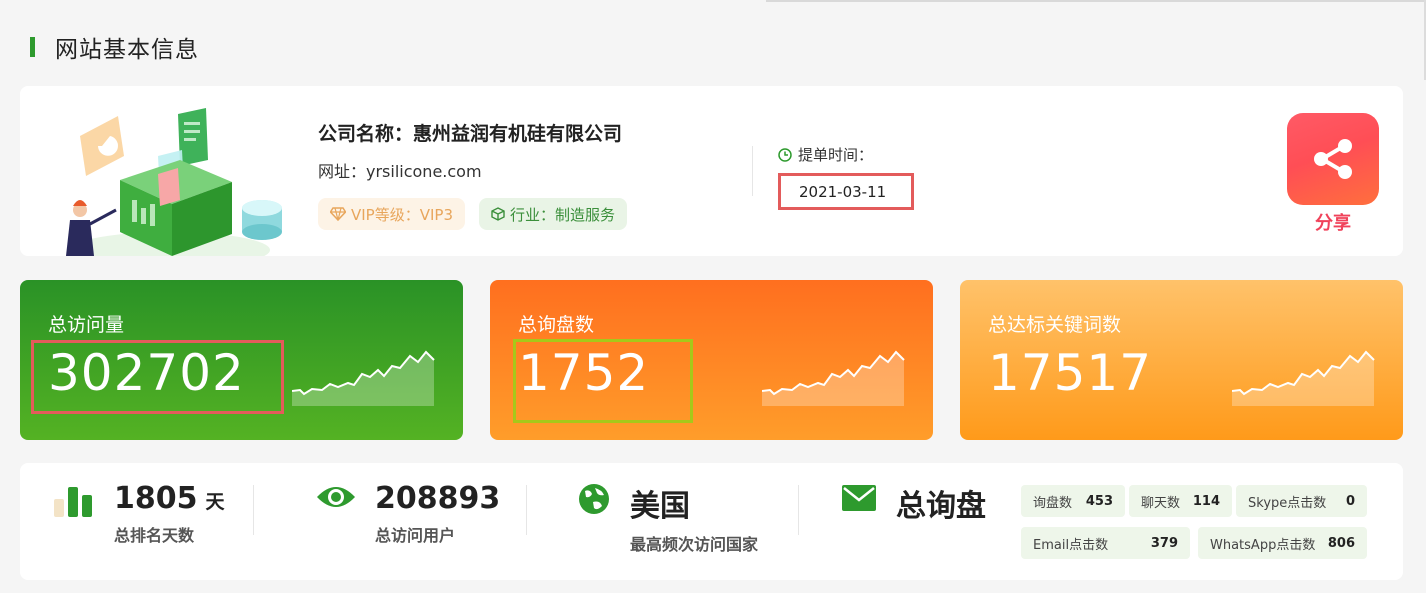 This screenshot has height=593, width=1426. I want to click on order-time: 提单时间： 2021-03-11, so click(846, 177).